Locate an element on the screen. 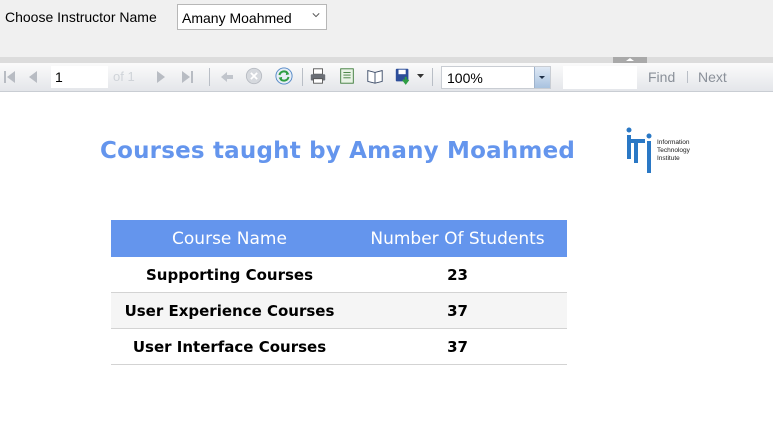  page-number-input: 1 is located at coordinates (79, 77).